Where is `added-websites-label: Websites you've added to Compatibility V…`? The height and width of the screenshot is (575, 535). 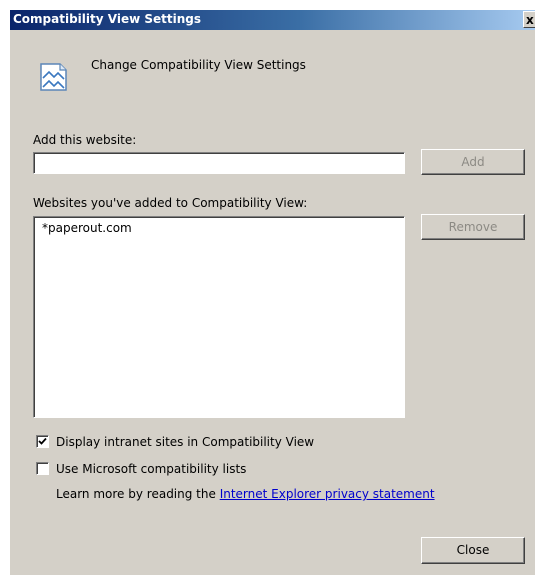 added-websites-label: Websites you've added to Compatibility V… is located at coordinates (170, 203).